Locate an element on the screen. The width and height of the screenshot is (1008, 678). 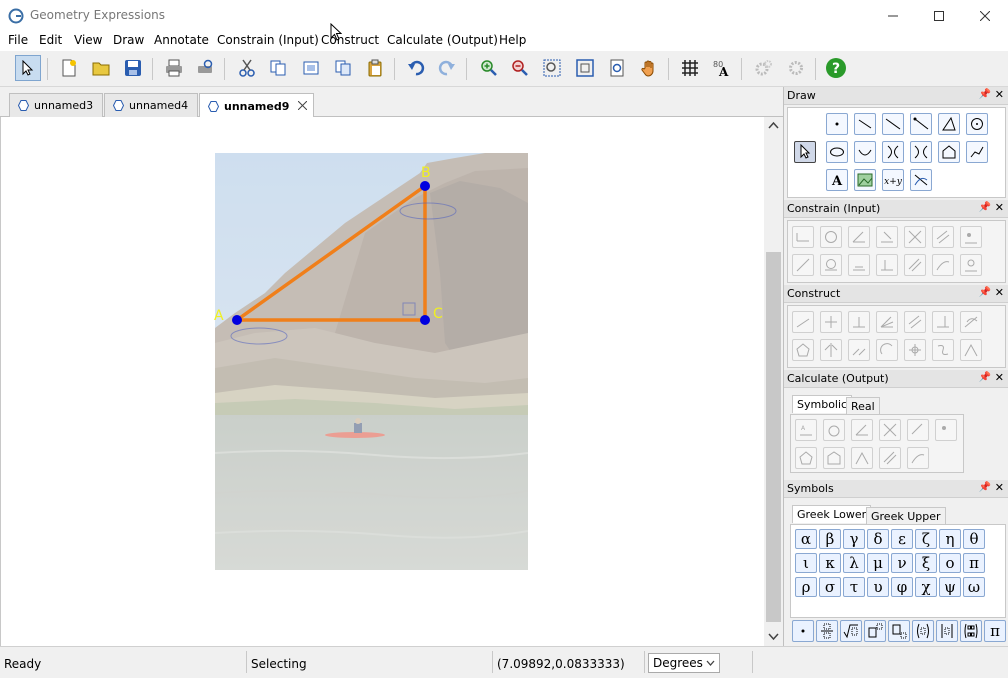
calculate-implicit-button is located at coordinates (890, 458).